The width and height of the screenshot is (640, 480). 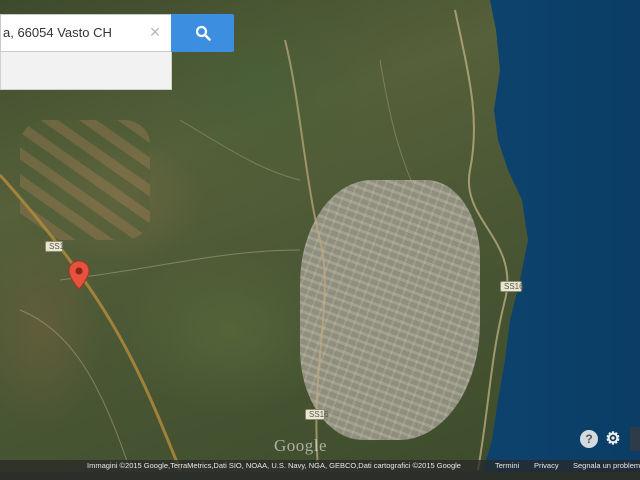 I want to click on map-side-control, so click(x=635, y=439).